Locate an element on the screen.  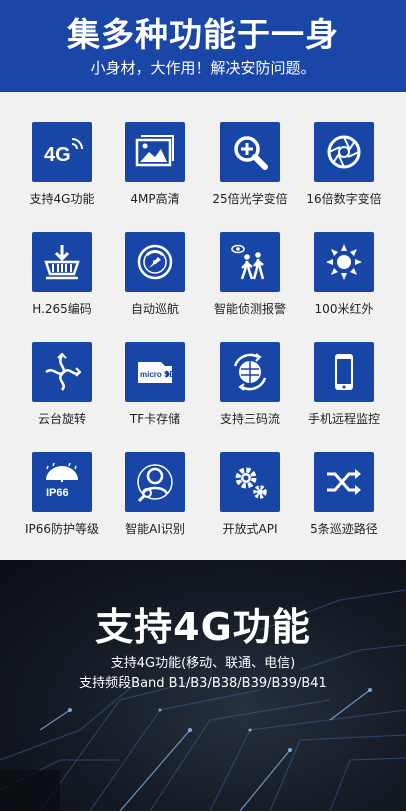
feature-label: 5条巡迹路径 is located at coordinates (344, 529).